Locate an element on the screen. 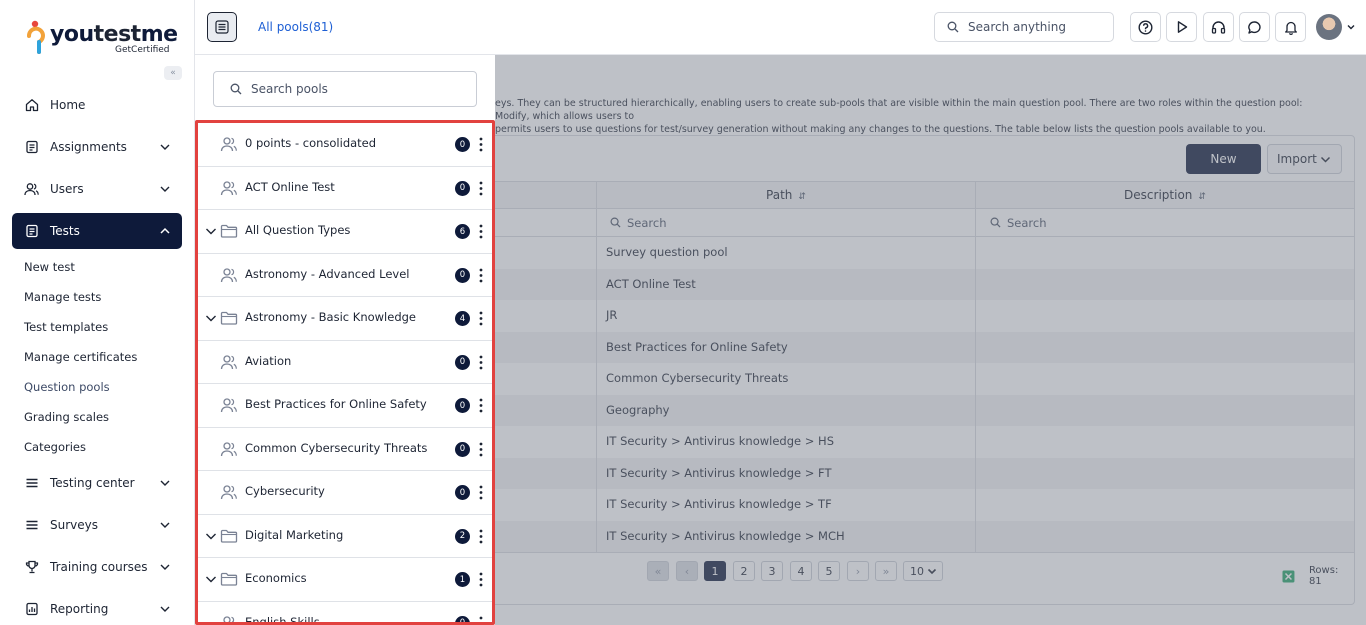 This screenshot has height=625, width=1366. logo-mark-icon is located at coordinates (36, 37).